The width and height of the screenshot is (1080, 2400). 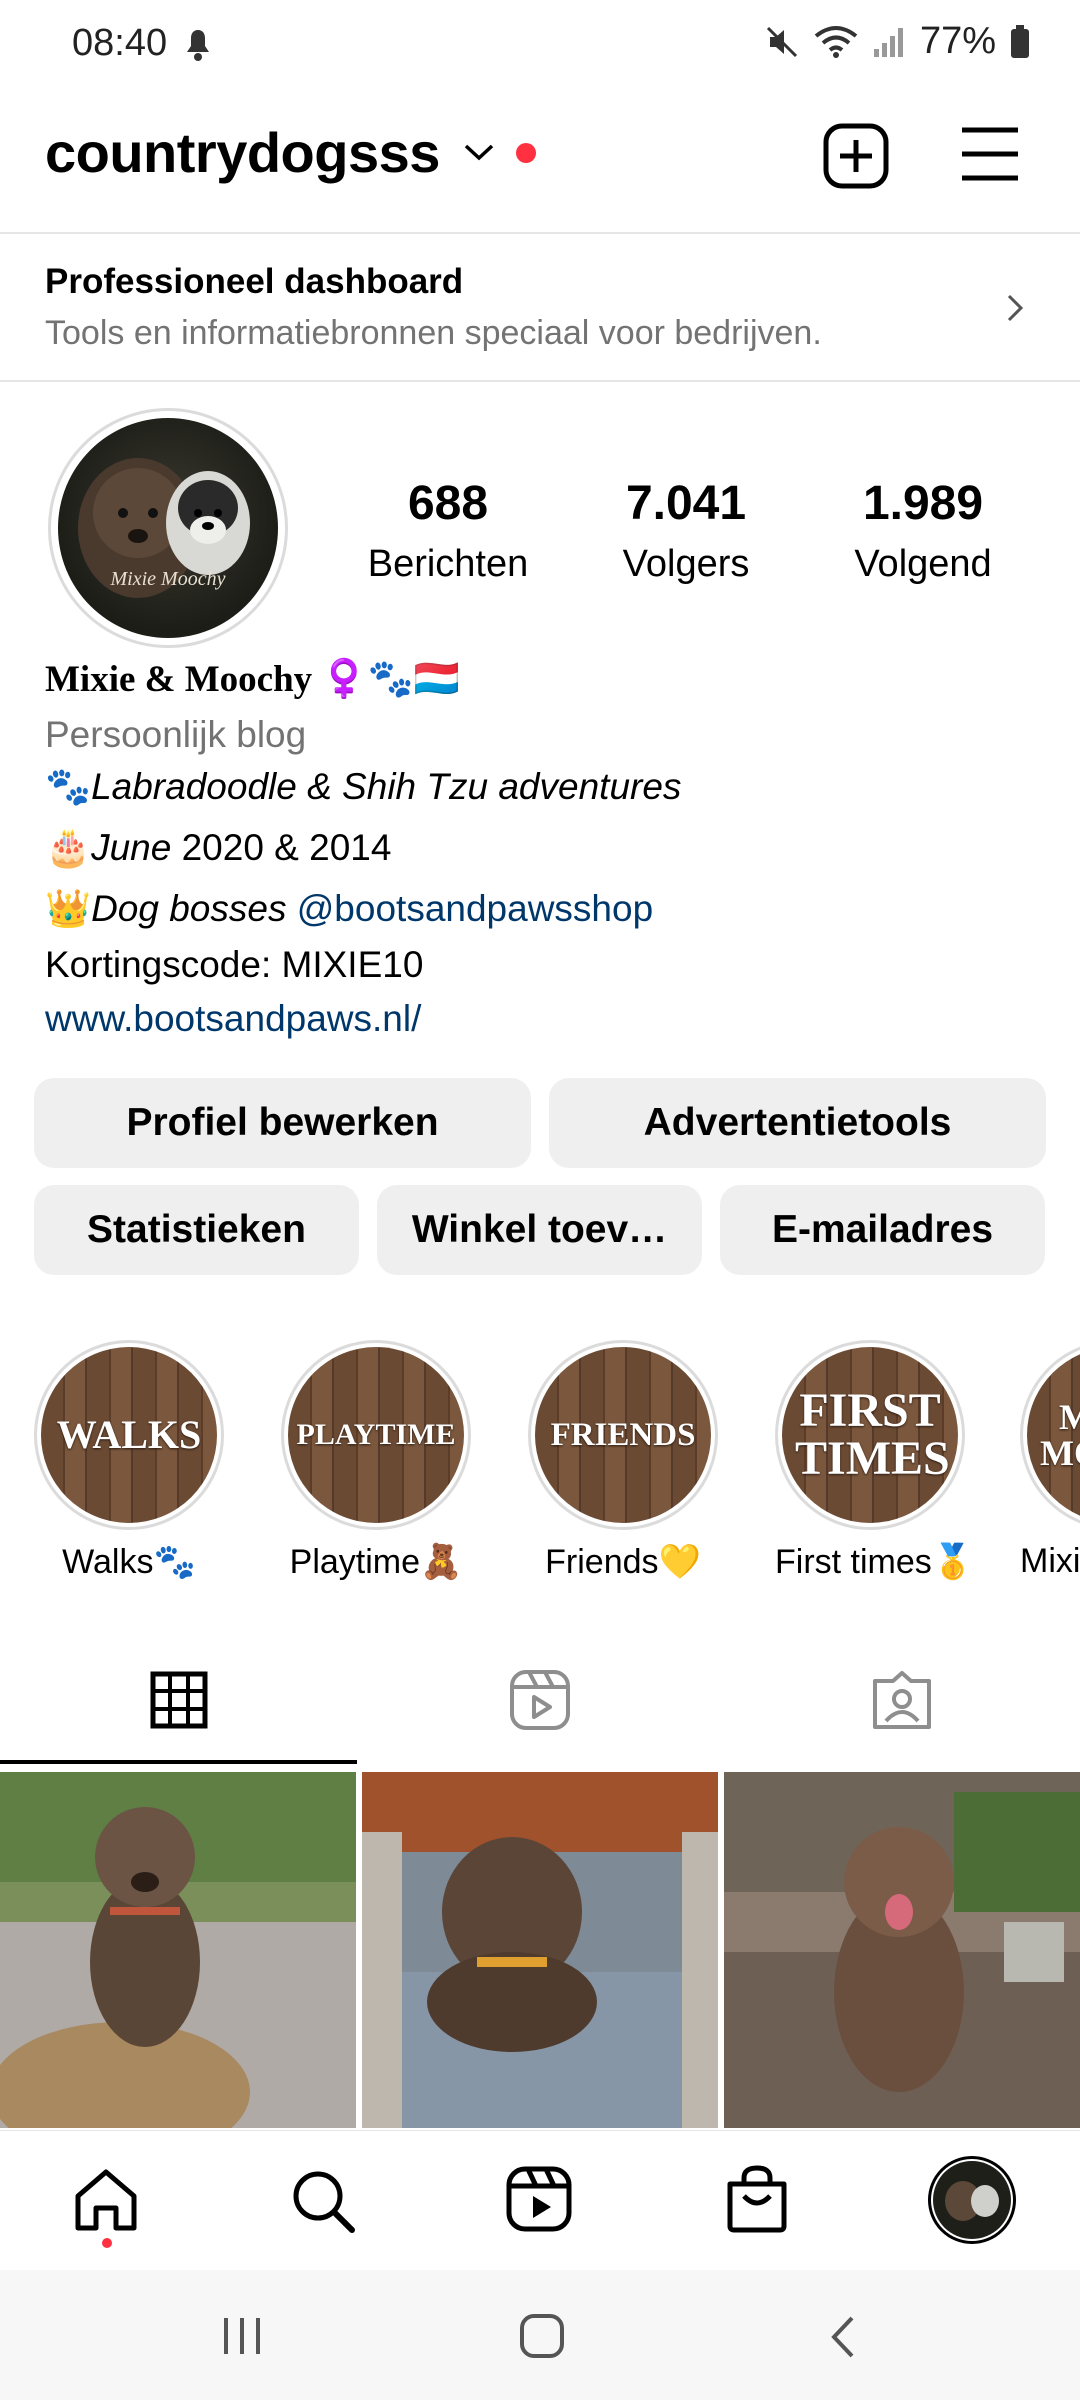 I want to click on avatar-thumb, so click(x=972, y=2200).